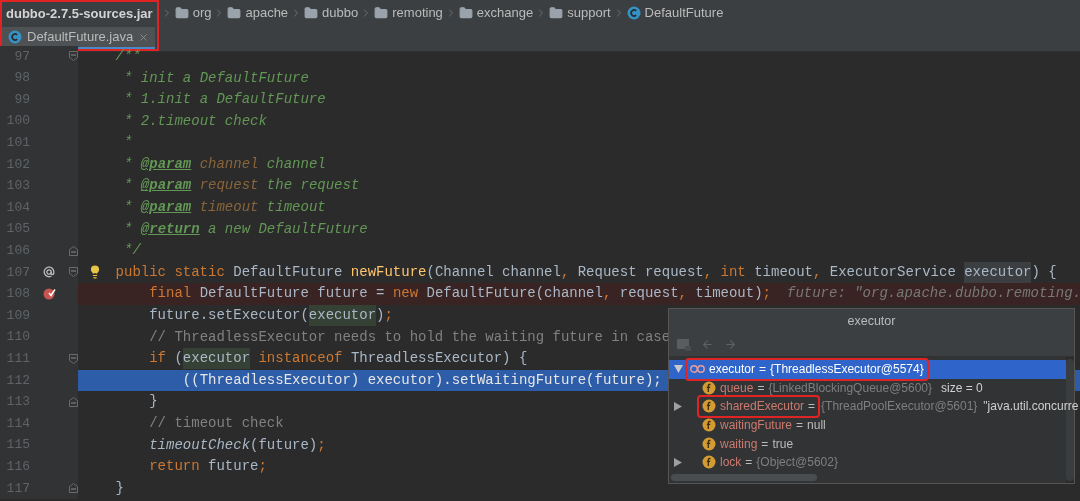 Image resolution: width=1080 pixels, height=501 pixels. What do you see at coordinates (493, 272) in the screenshot?
I see `code-text: (Channel channel` at bounding box center [493, 272].